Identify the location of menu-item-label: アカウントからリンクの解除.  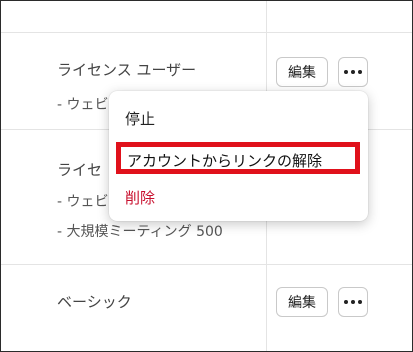
(225, 161).